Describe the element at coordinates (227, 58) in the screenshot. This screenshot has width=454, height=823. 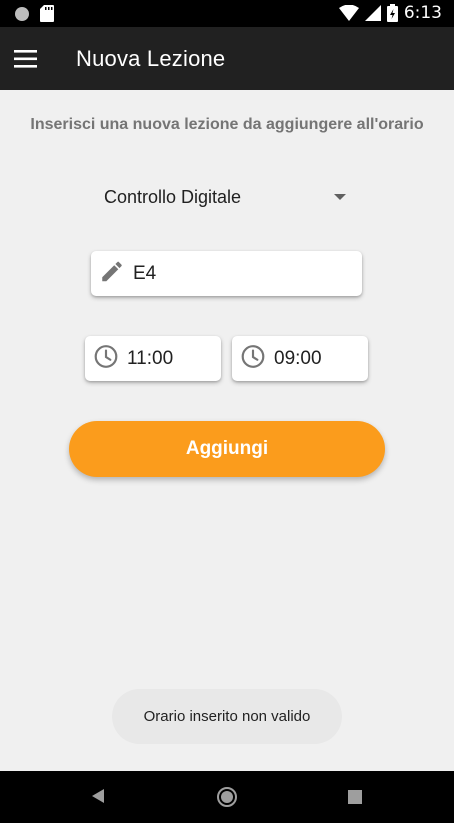
I see `app-bar: Nuova Lezione` at that location.